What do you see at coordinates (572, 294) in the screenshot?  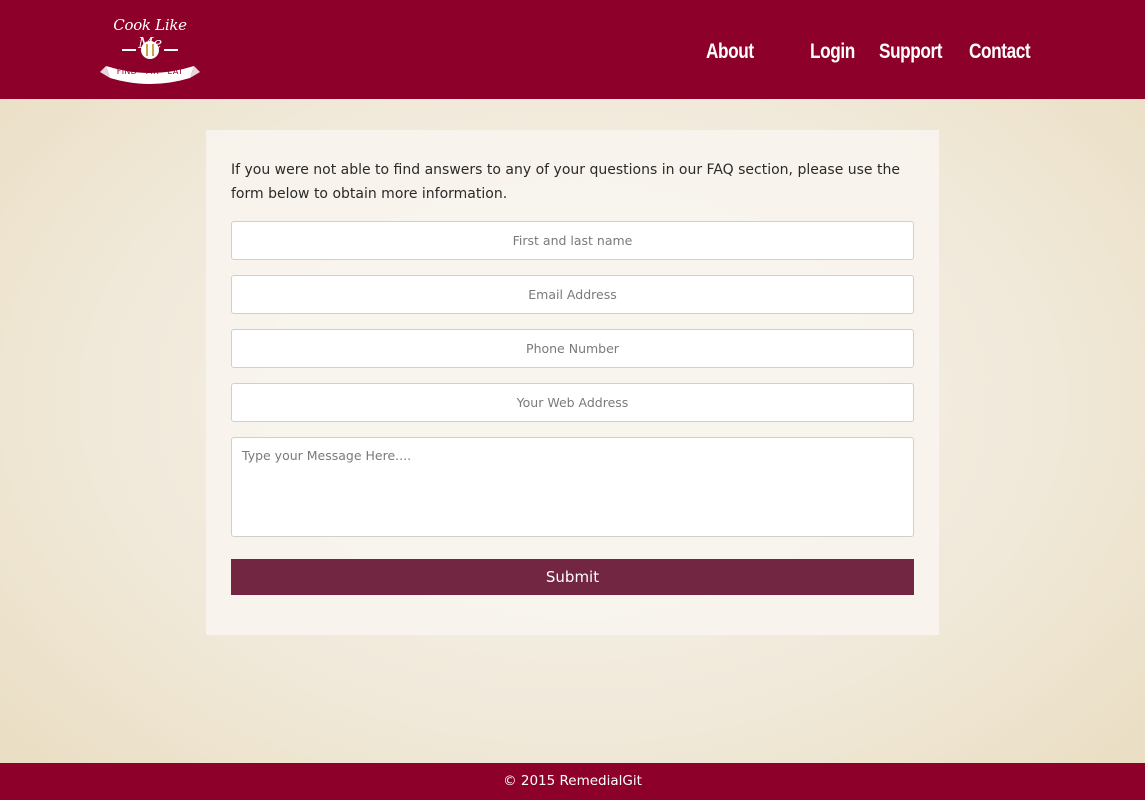 I see `email-field` at bounding box center [572, 294].